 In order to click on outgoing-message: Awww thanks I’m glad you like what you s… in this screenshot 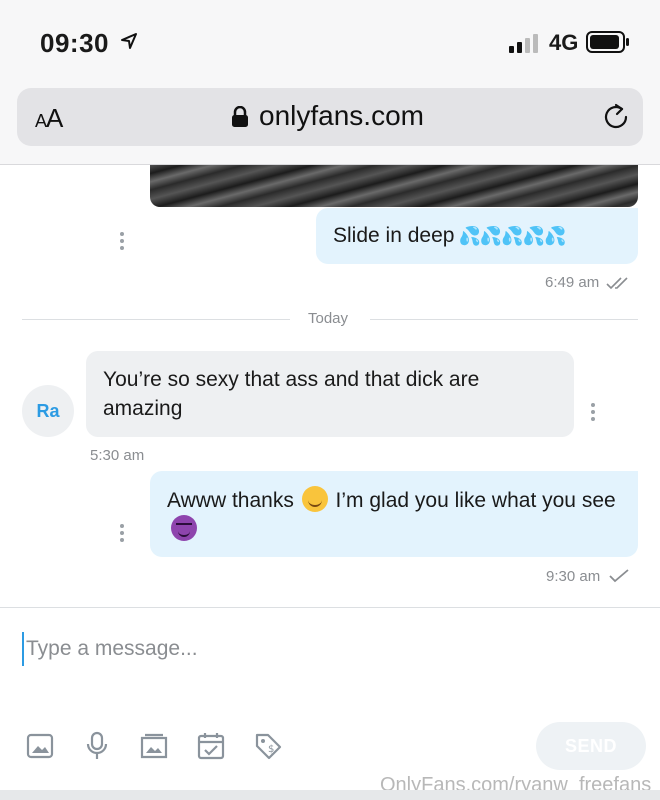, I will do `click(394, 514)`.